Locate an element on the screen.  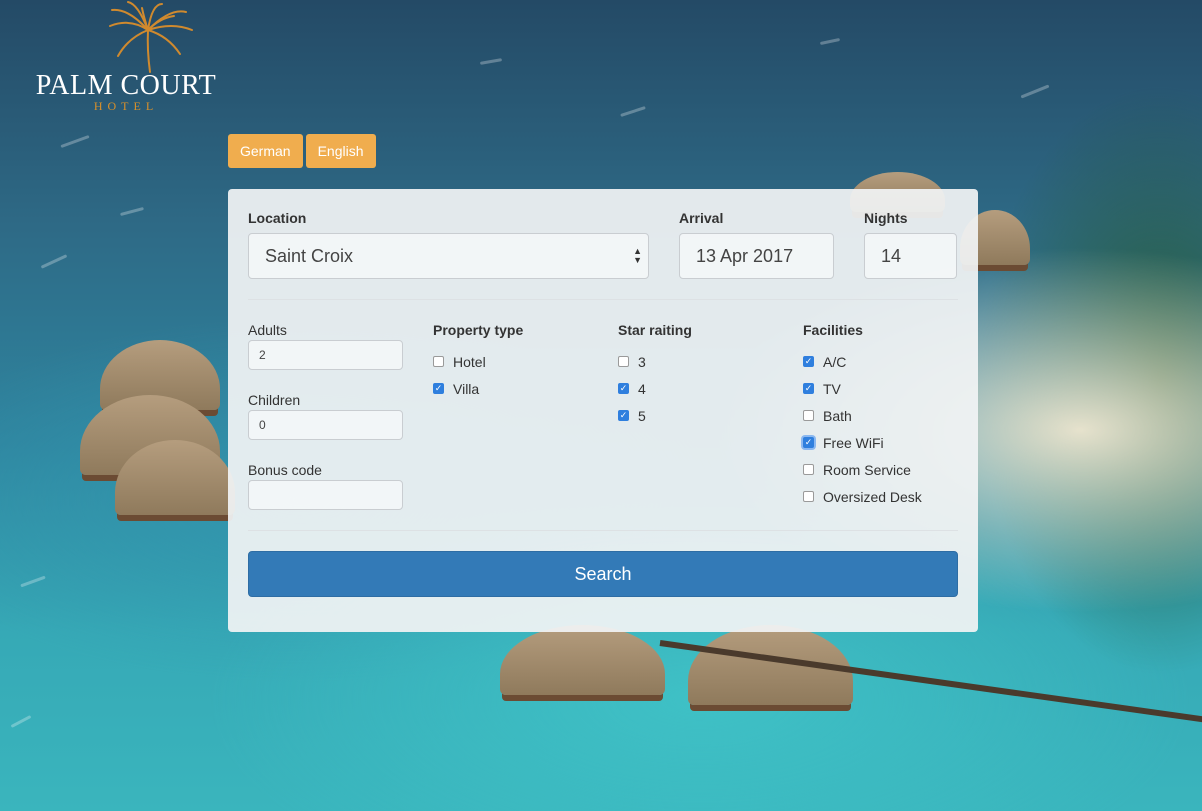
palm-tree-icon is located at coordinates (151, 37).